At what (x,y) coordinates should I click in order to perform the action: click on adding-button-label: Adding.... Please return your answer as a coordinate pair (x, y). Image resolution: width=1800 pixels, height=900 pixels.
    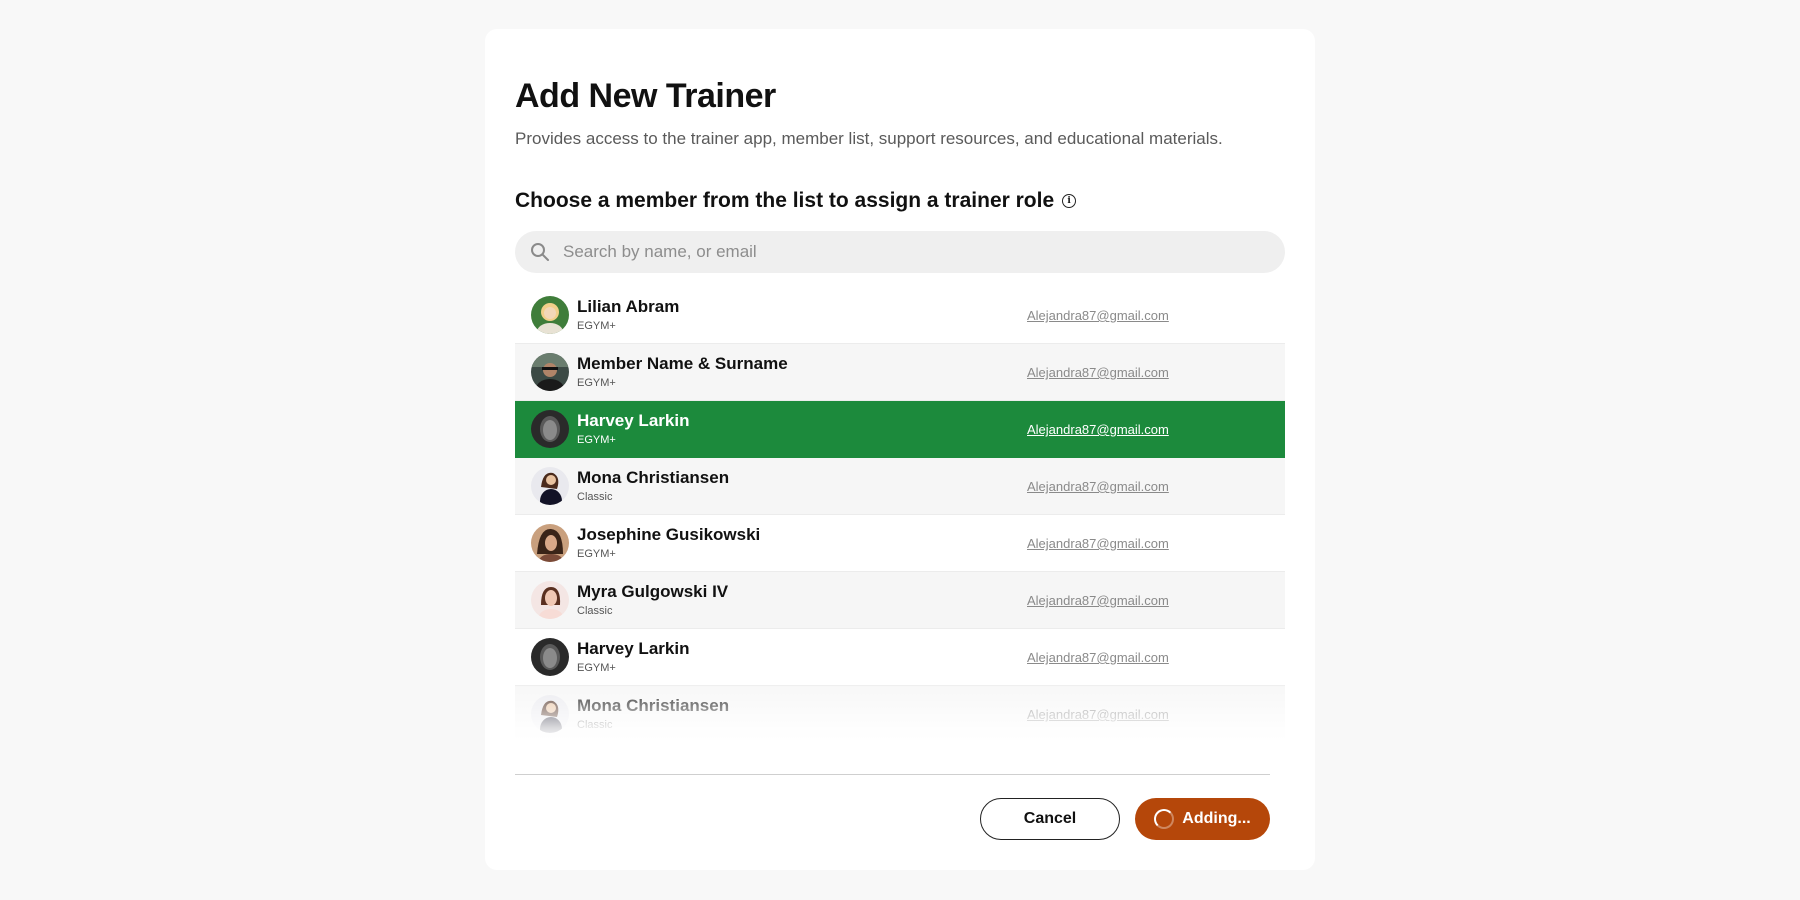
    Looking at the image, I should click on (1216, 818).